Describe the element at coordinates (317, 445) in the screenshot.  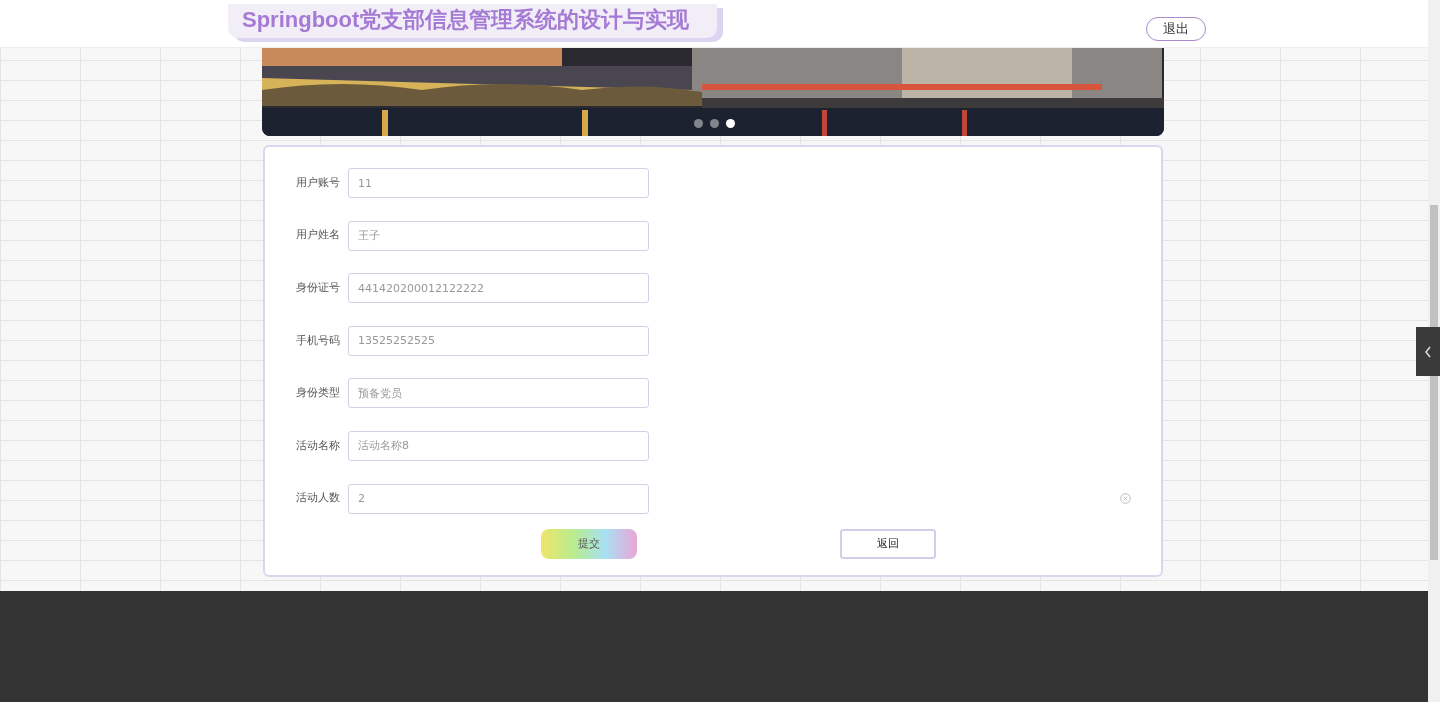
I see `field-label: 活动名称` at that location.